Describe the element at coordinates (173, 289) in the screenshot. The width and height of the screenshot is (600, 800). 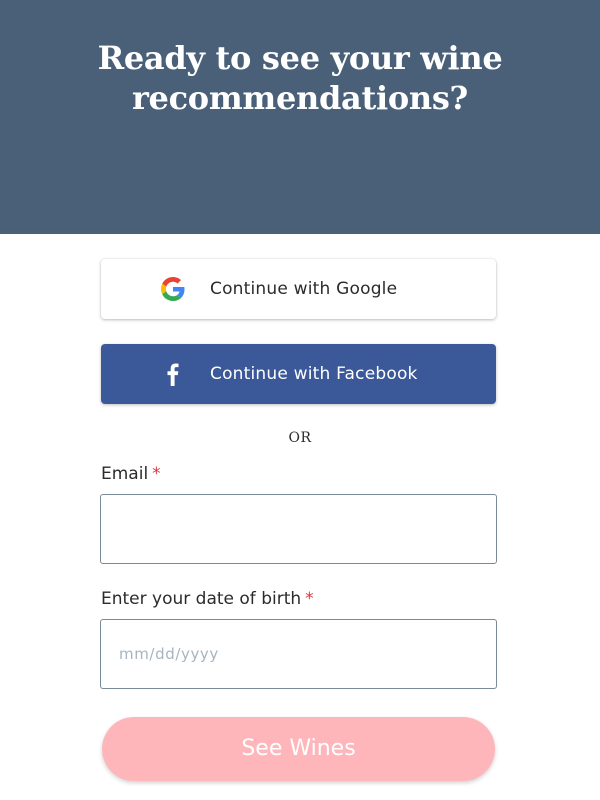
I see `google-g-logo-icon` at that location.